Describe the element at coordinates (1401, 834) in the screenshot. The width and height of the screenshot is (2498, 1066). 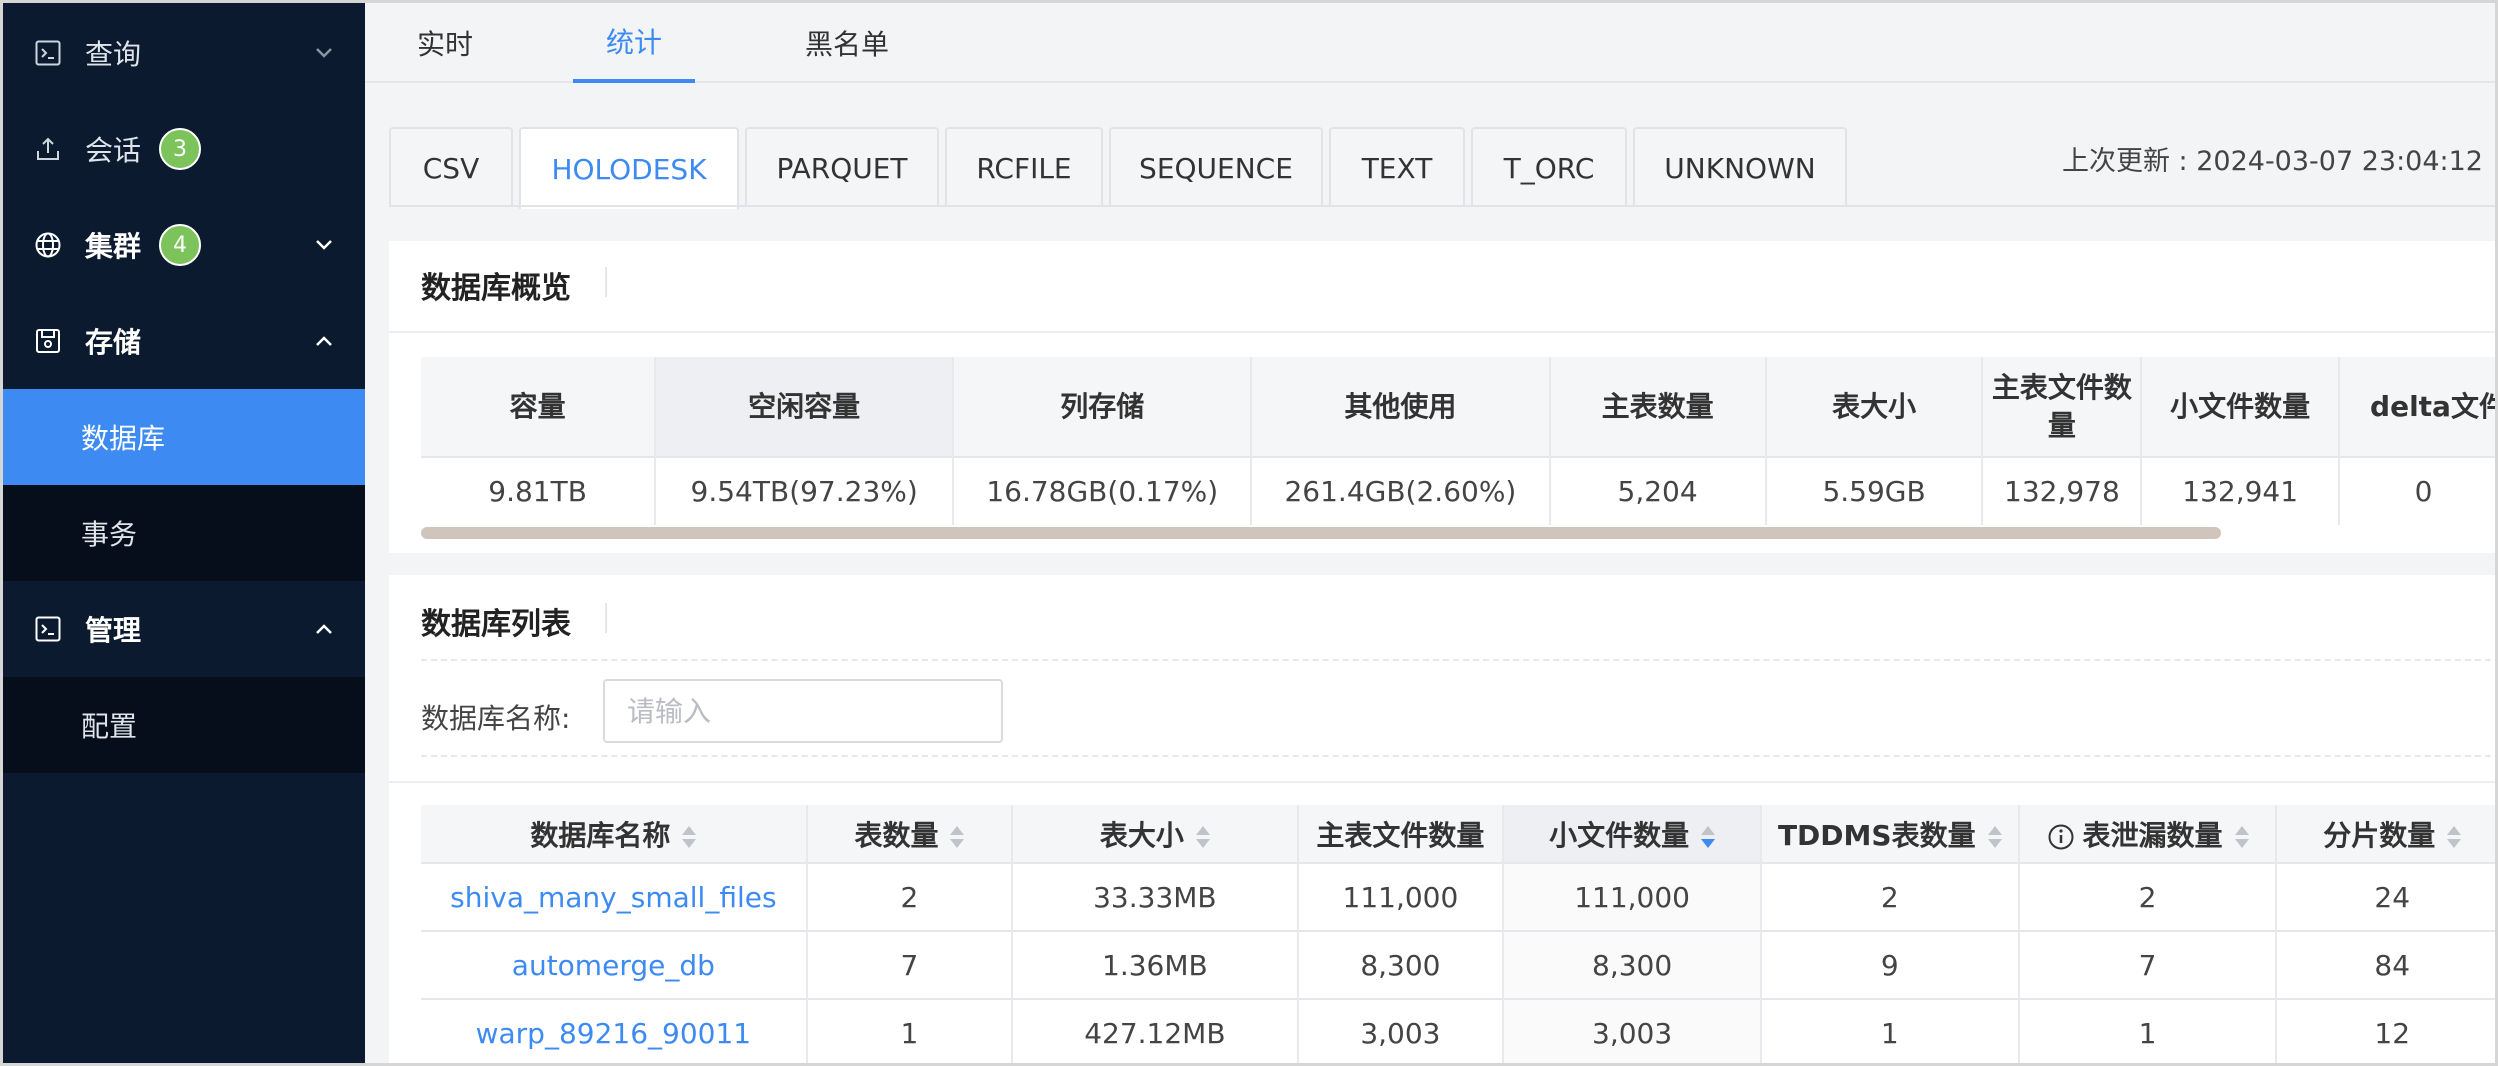
I see `column-header-main-file-count: 主表文件数量` at that location.